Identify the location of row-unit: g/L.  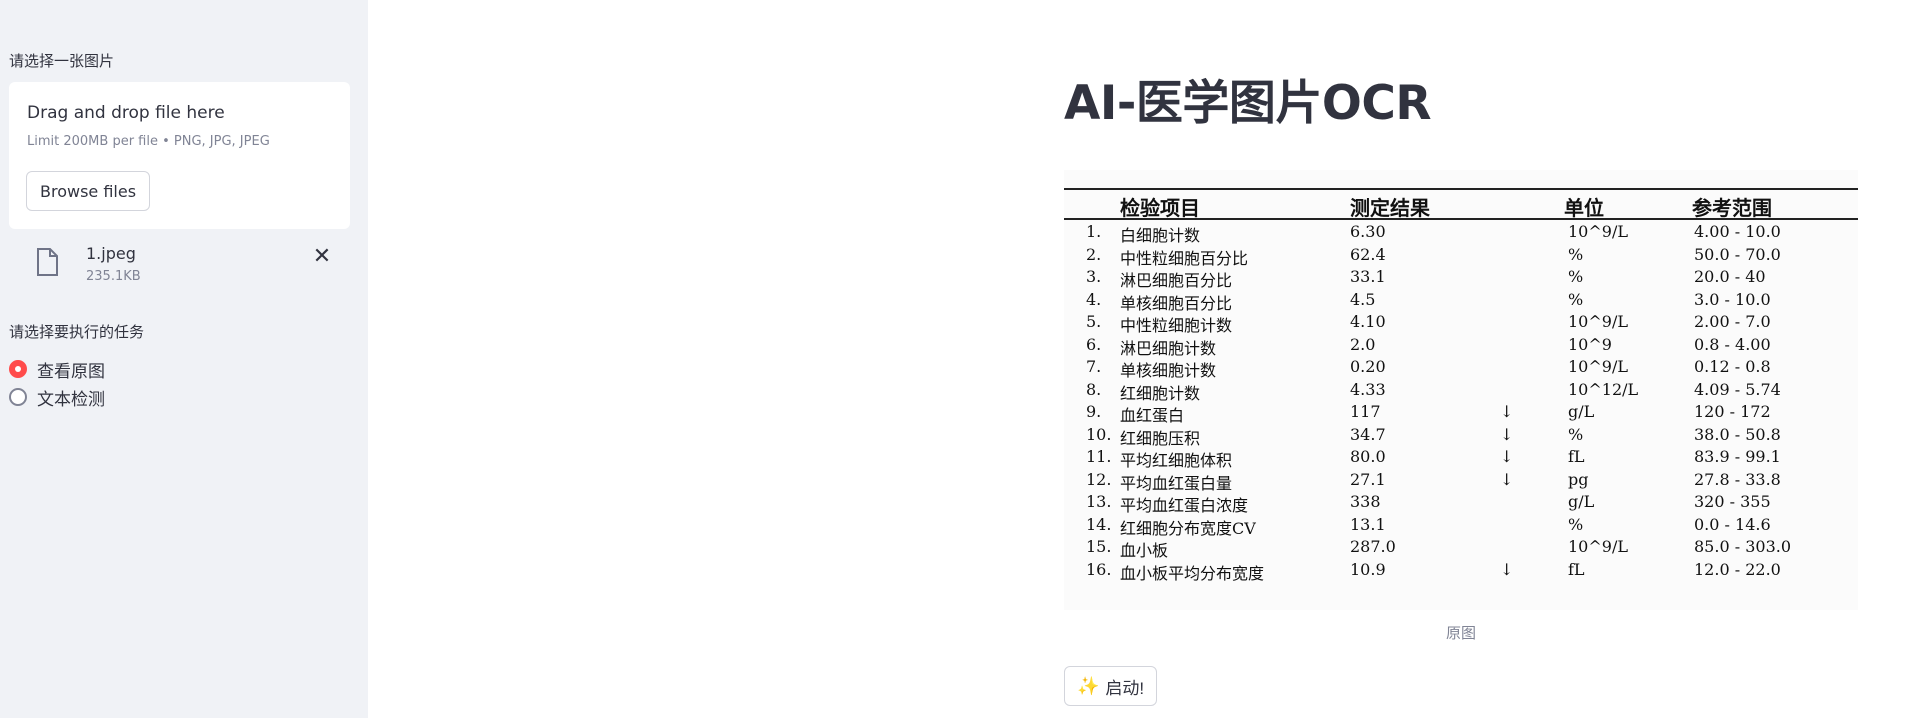
(1581, 501).